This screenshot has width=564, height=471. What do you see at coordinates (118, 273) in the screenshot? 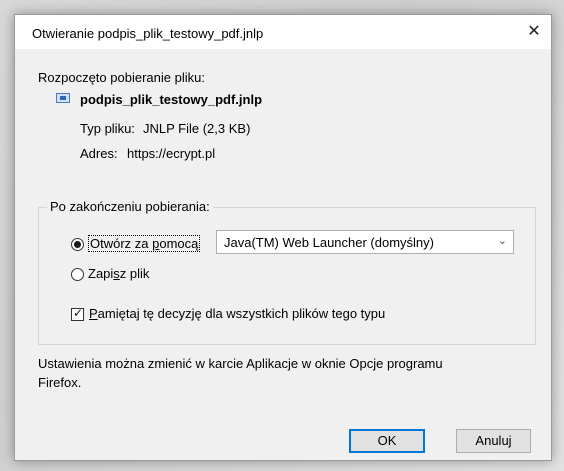
I see `save-file-label: Zapisz plik` at bounding box center [118, 273].